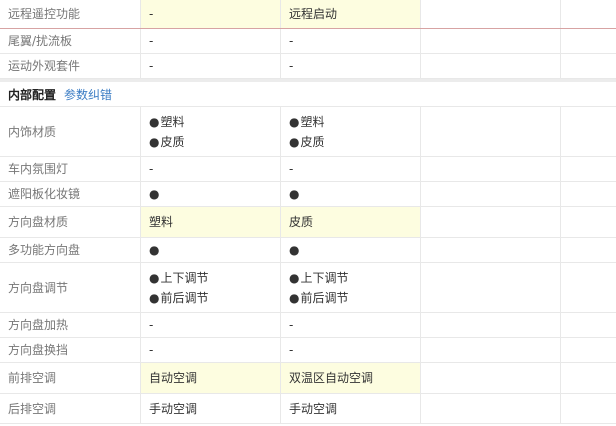 The height and width of the screenshot is (426, 616). I want to click on table-row: 方向盘加热 - -, so click(308, 325).